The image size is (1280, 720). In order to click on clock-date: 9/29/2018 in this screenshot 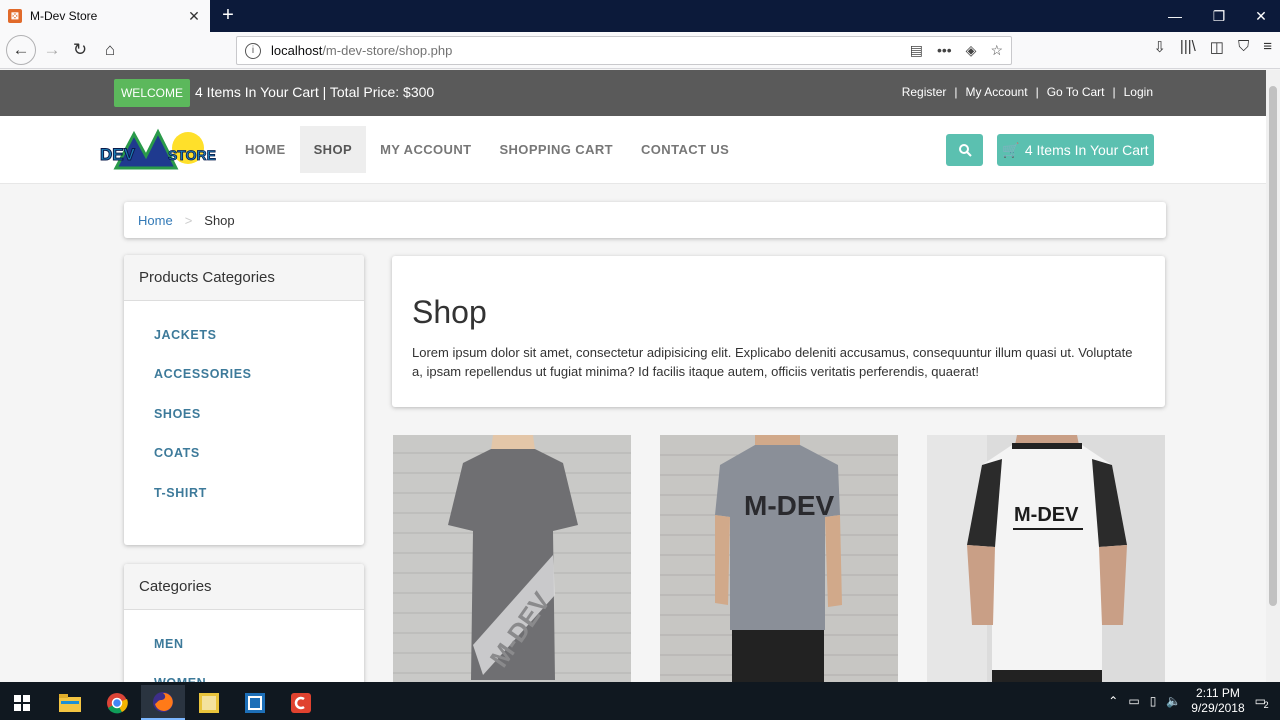, I will do `click(1218, 708)`.